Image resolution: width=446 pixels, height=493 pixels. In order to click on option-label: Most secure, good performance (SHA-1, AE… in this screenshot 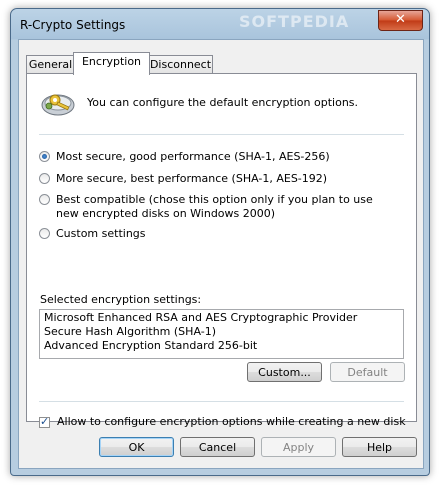, I will do `click(193, 156)`.